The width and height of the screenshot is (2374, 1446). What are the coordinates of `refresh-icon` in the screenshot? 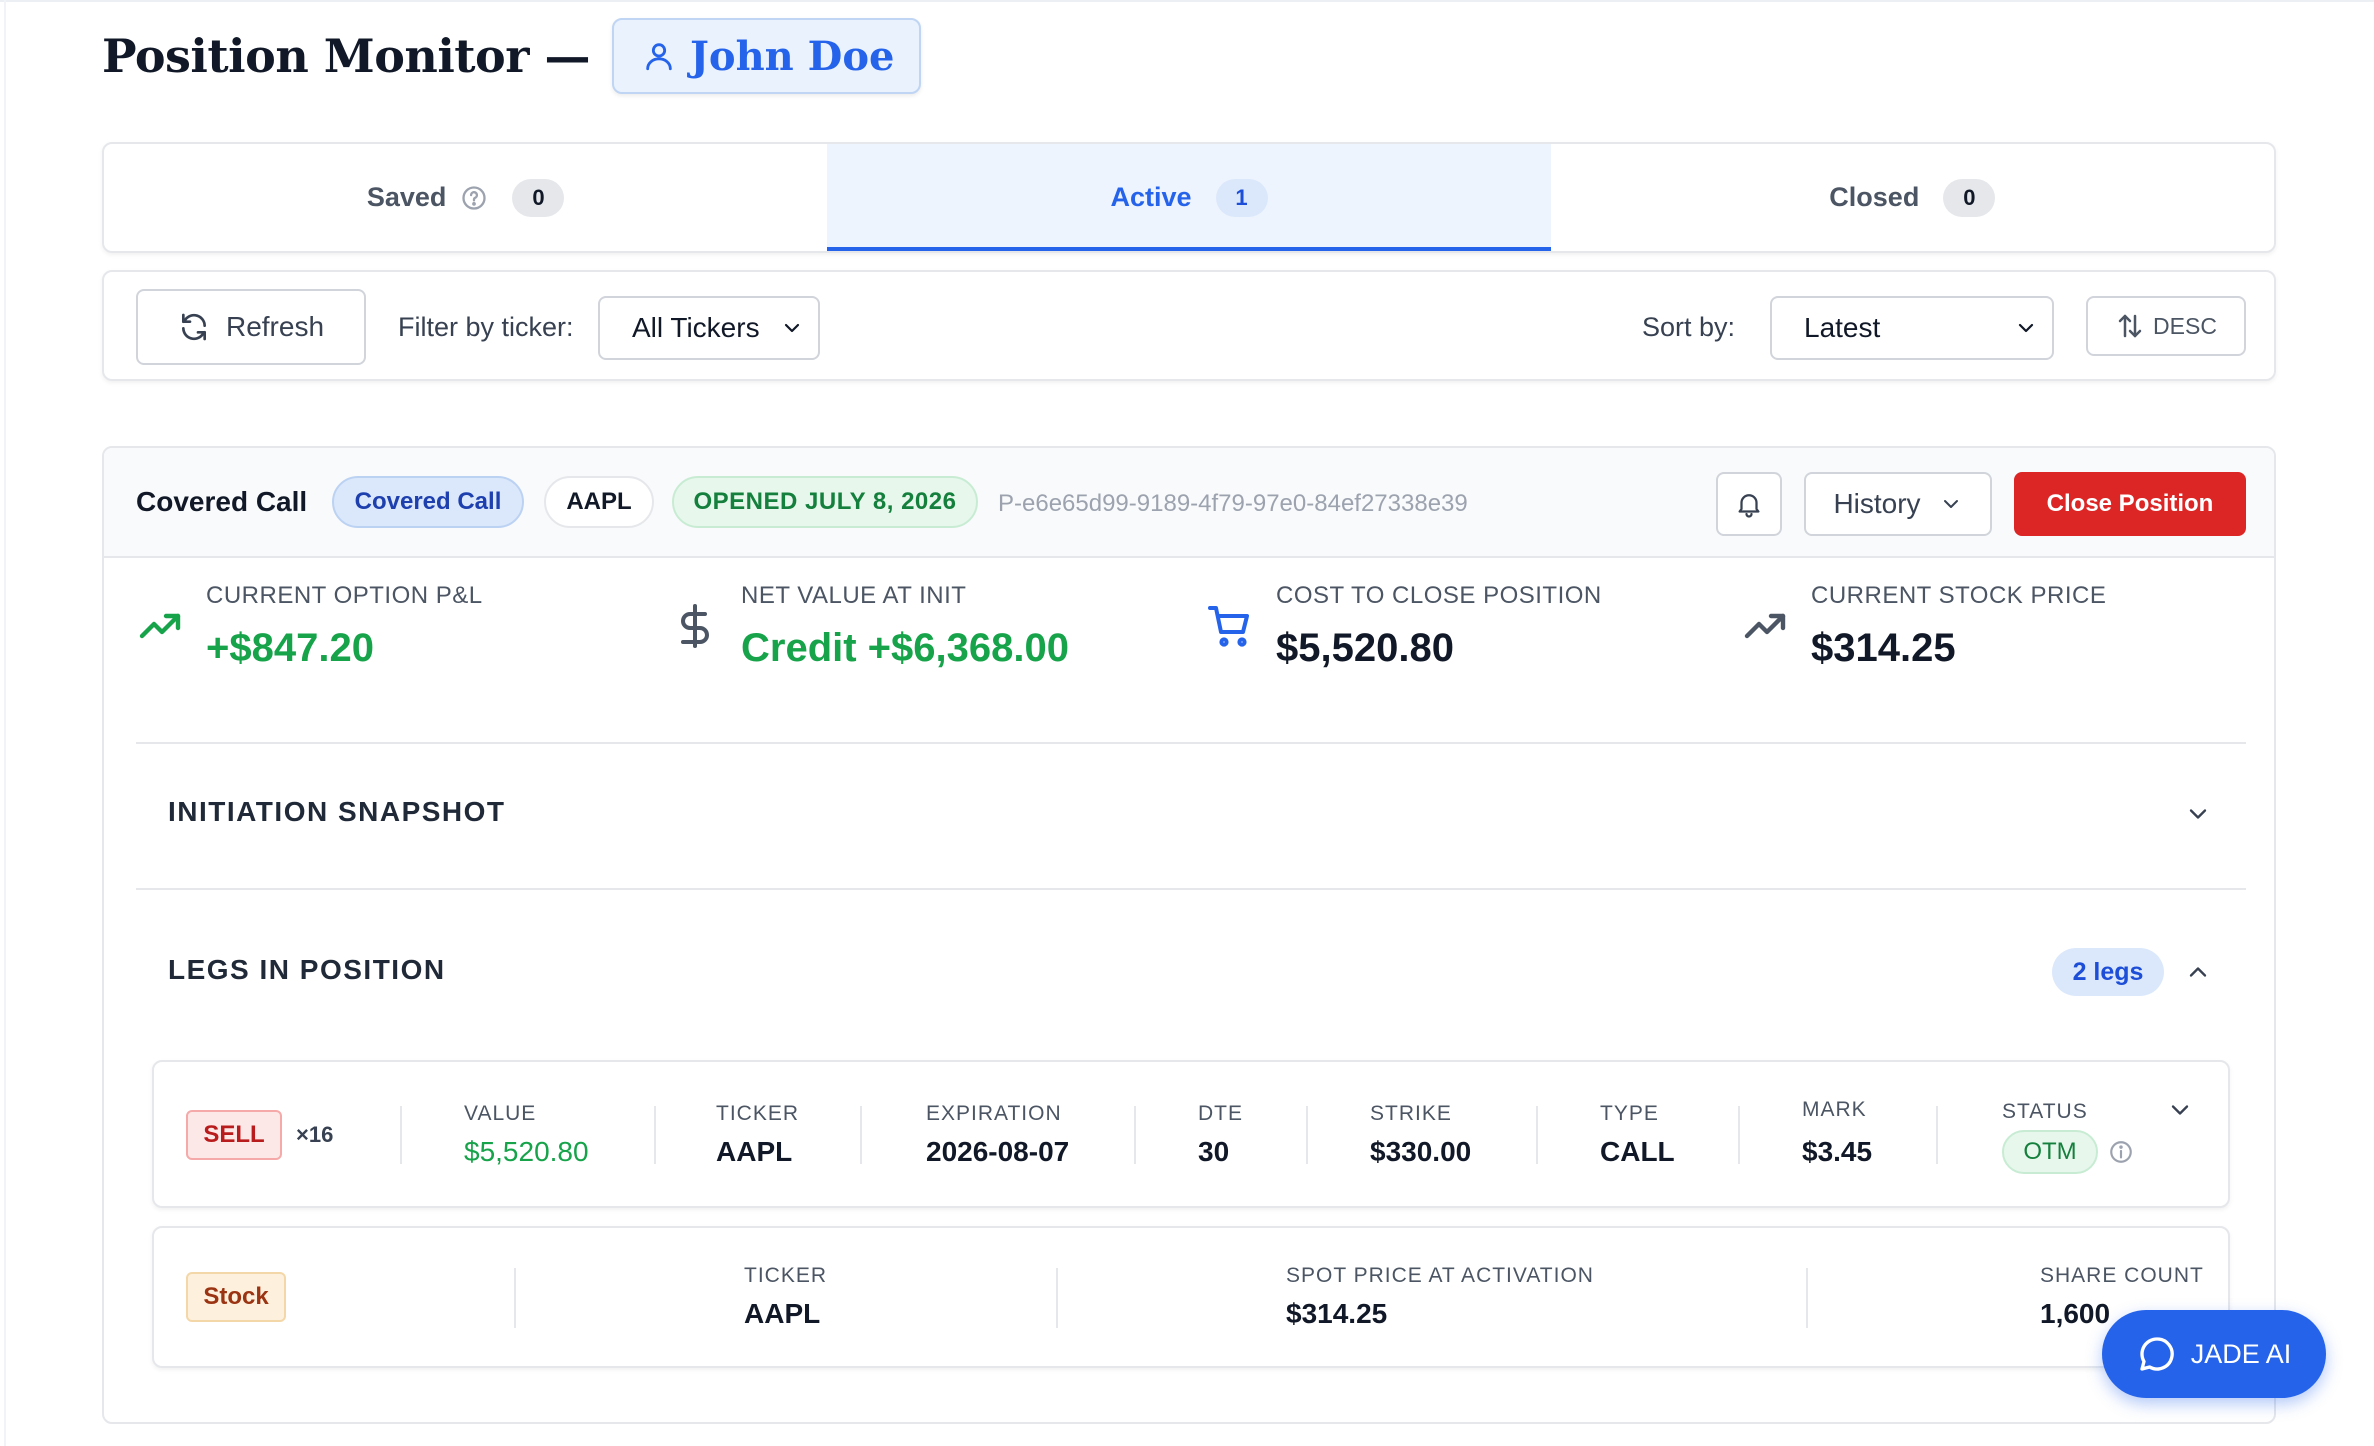 It's located at (193, 327).